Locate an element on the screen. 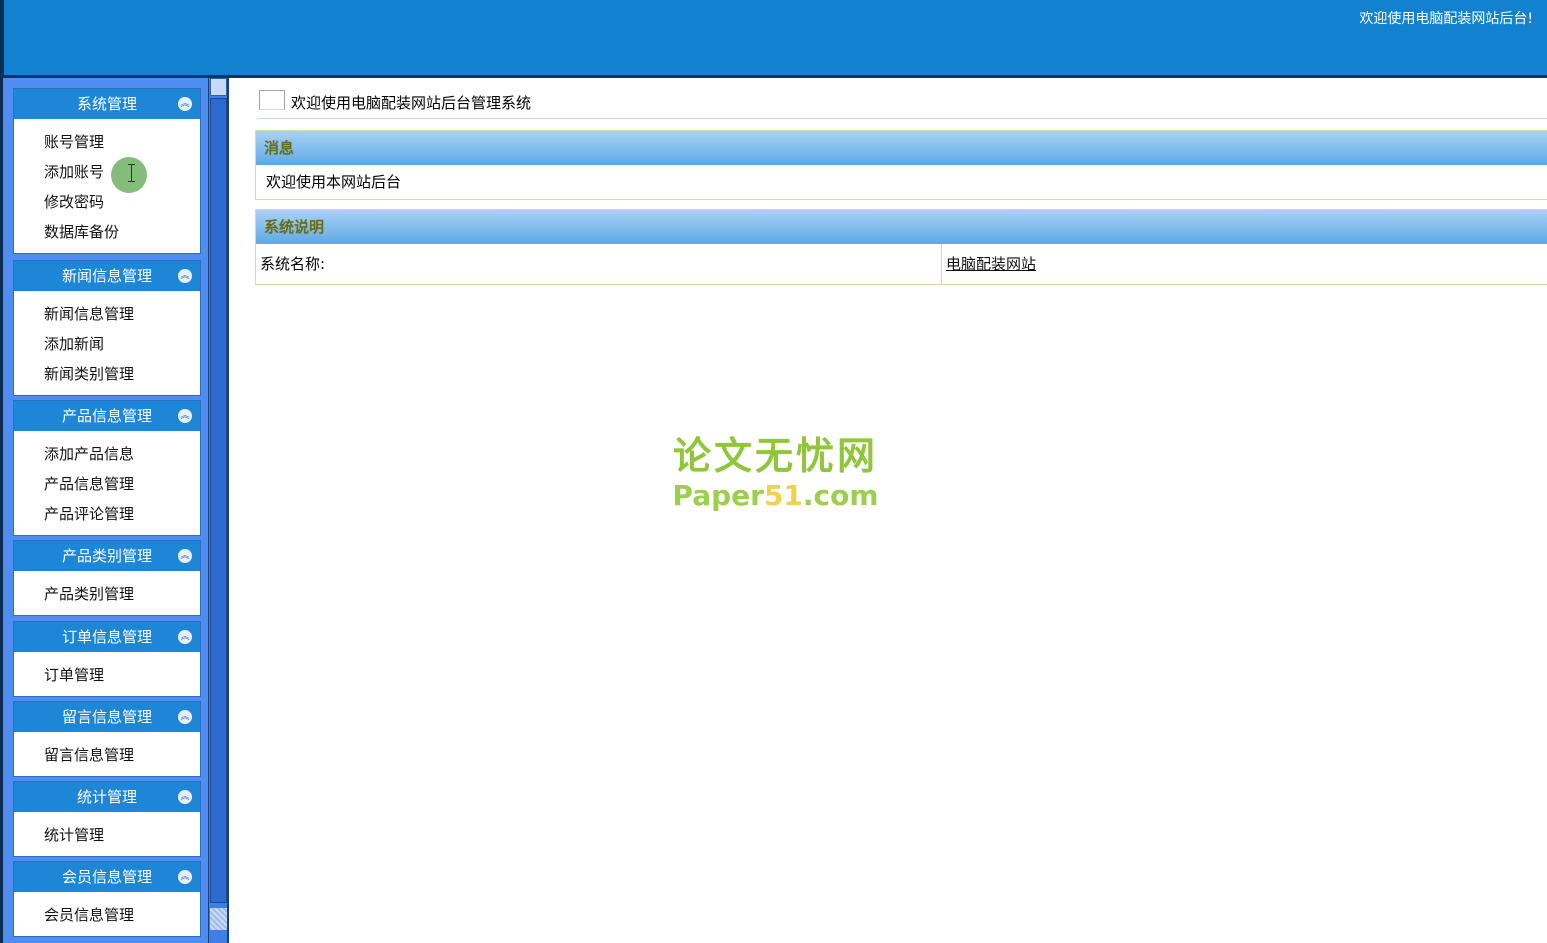  system-info-panel: 系统说明 系统名称: 电脑配装网站 is located at coordinates (901, 247).